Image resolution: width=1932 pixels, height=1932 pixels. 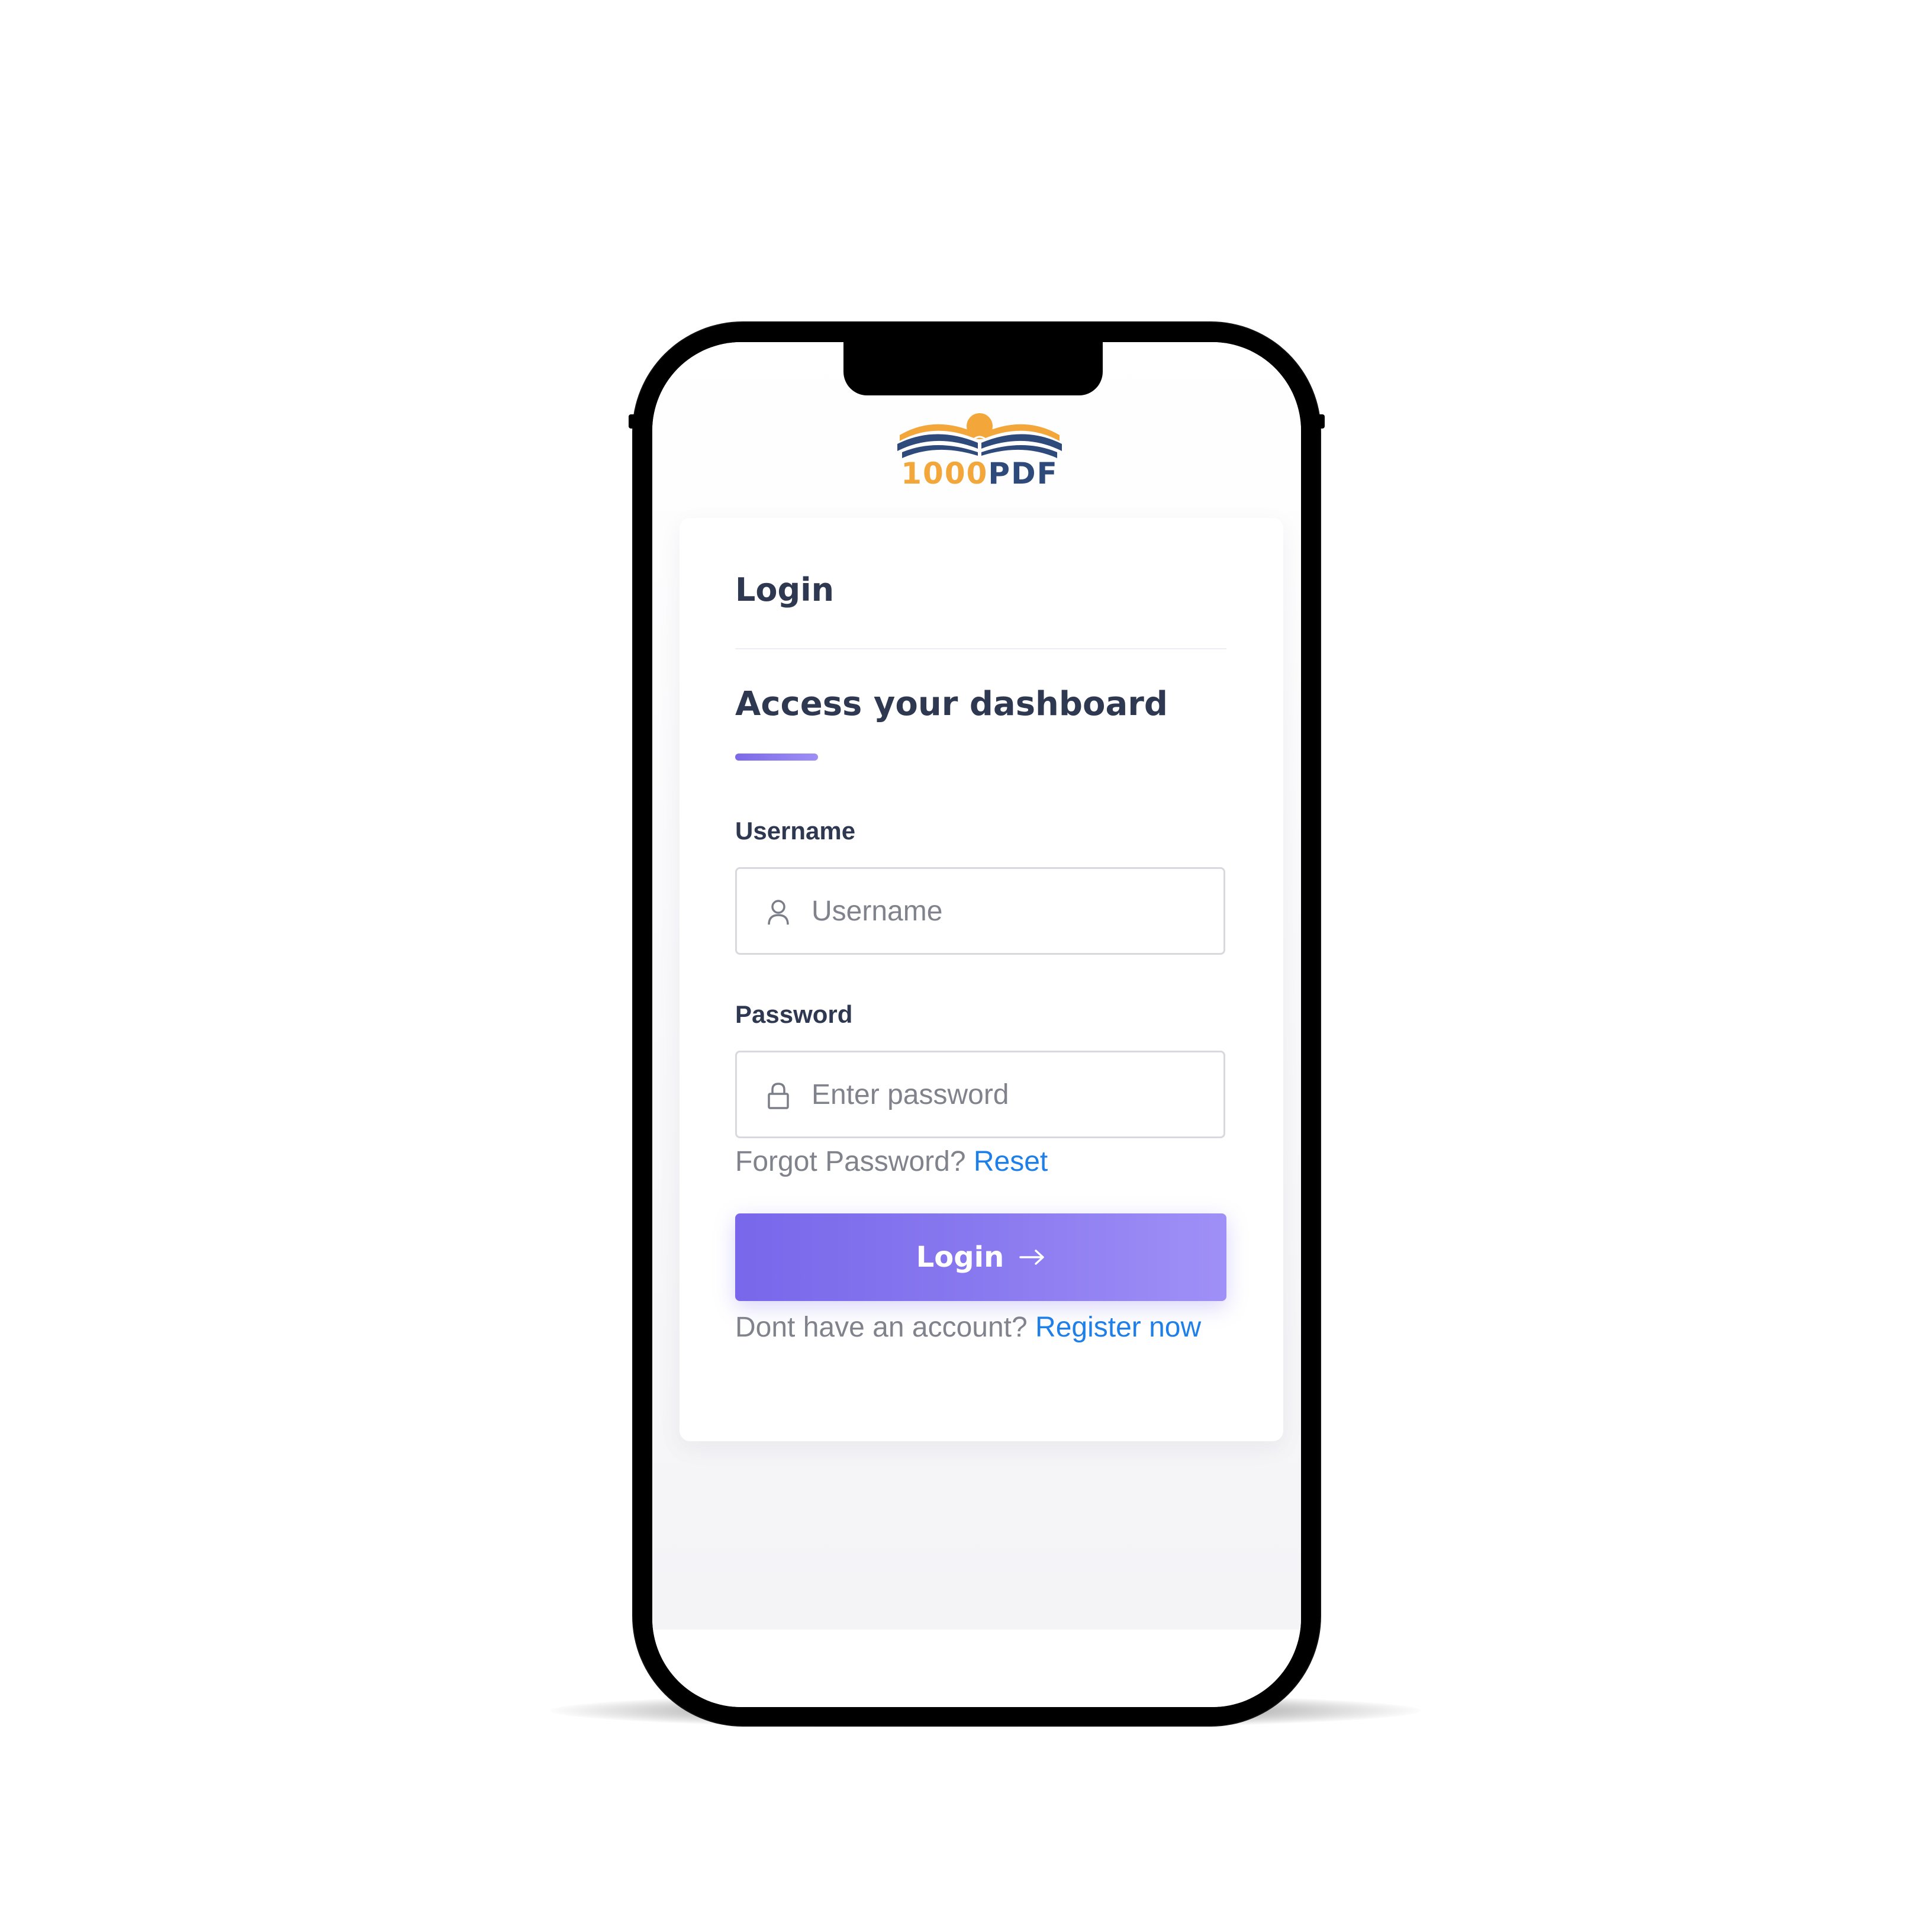 I want to click on lock-icon, so click(x=778, y=1096).